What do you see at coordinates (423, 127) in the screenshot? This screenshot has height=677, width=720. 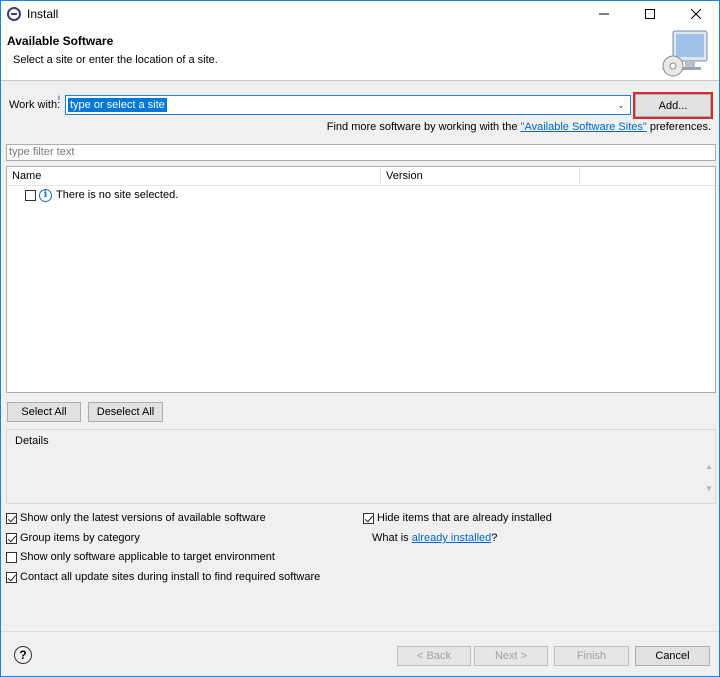 I see `find-more-prefix: Find more software by working with the` at bounding box center [423, 127].